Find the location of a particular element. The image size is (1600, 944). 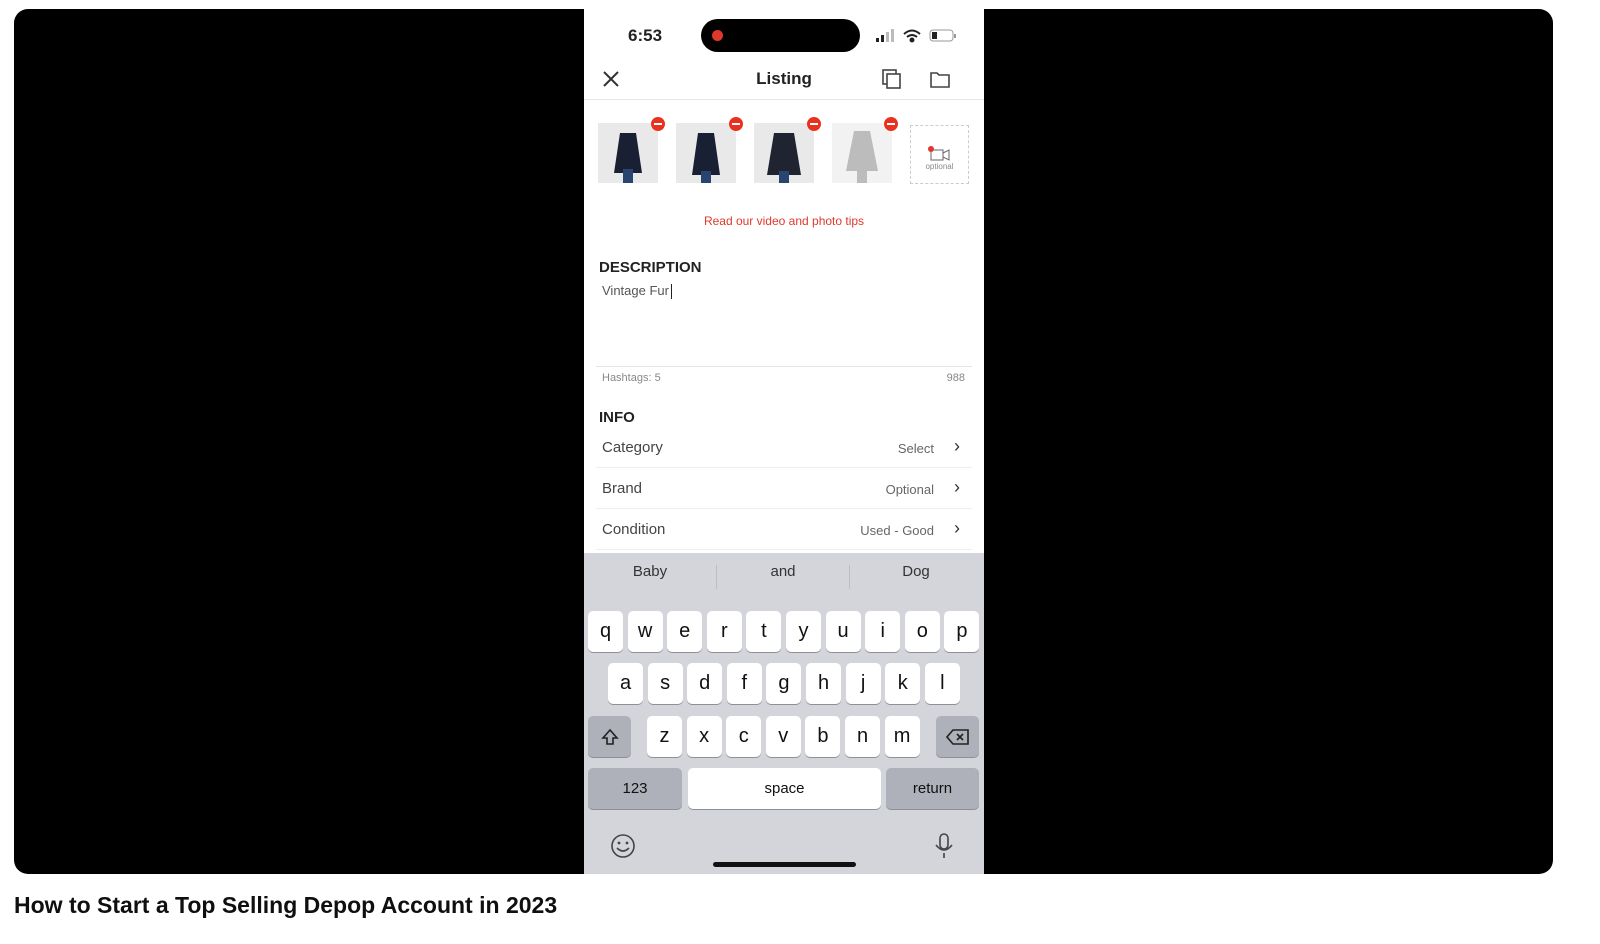

photo-tips-link: Read our video and photo tips is located at coordinates (784, 221).